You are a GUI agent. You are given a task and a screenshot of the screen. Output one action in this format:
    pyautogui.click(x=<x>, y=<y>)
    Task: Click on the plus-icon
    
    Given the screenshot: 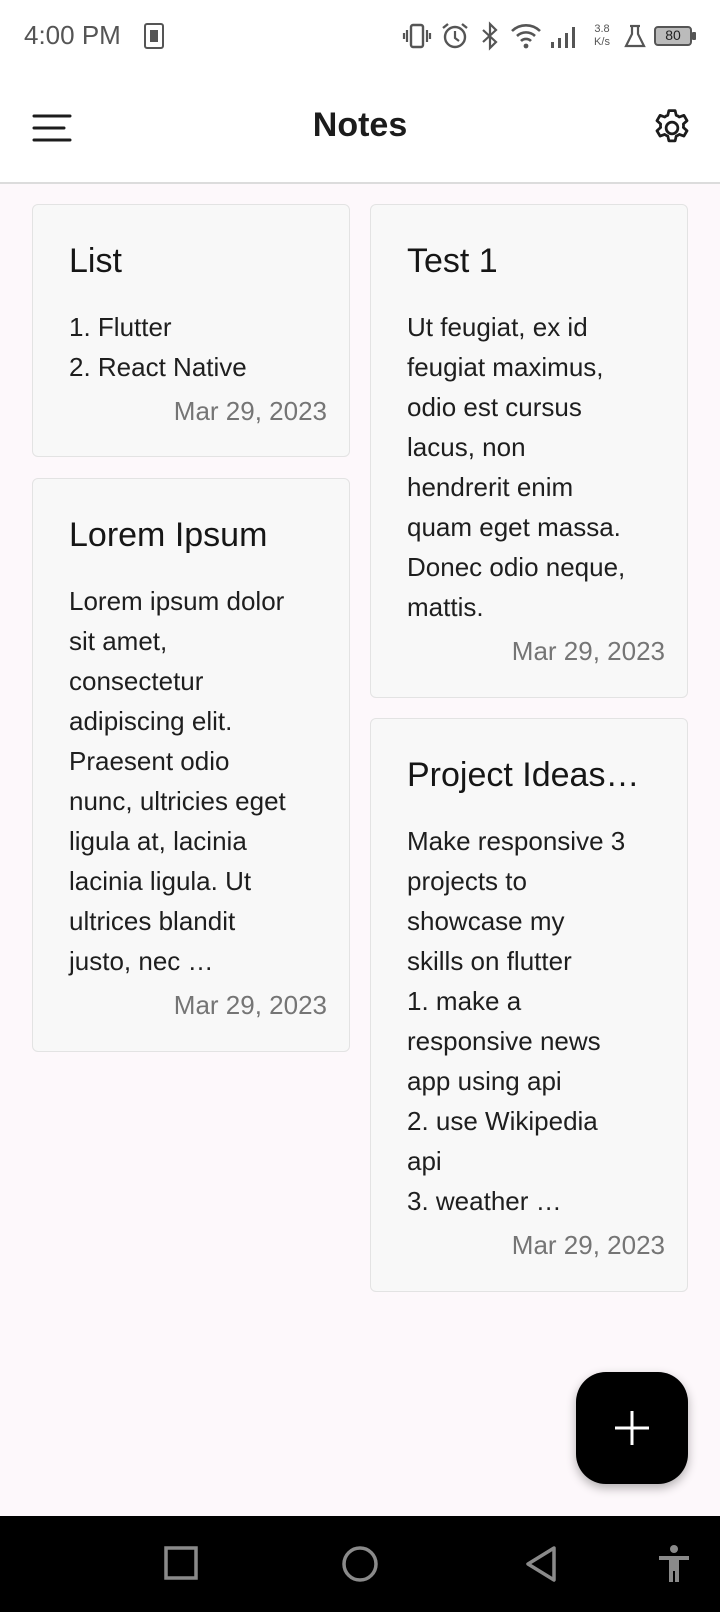 What is the action you would take?
    pyautogui.click(x=632, y=1428)
    